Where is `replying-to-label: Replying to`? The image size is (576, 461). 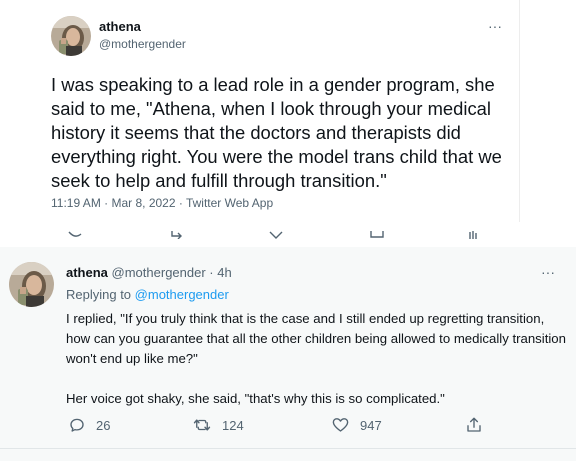 replying-to-label: Replying to is located at coordinates (99, 294).